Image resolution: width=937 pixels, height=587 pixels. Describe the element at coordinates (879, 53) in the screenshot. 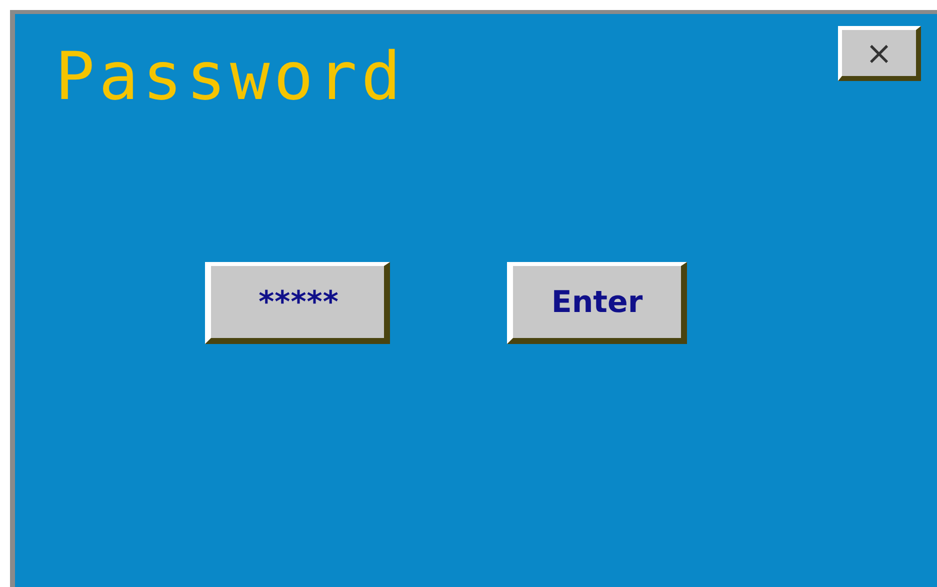

I see `close-button: ×` at that location.